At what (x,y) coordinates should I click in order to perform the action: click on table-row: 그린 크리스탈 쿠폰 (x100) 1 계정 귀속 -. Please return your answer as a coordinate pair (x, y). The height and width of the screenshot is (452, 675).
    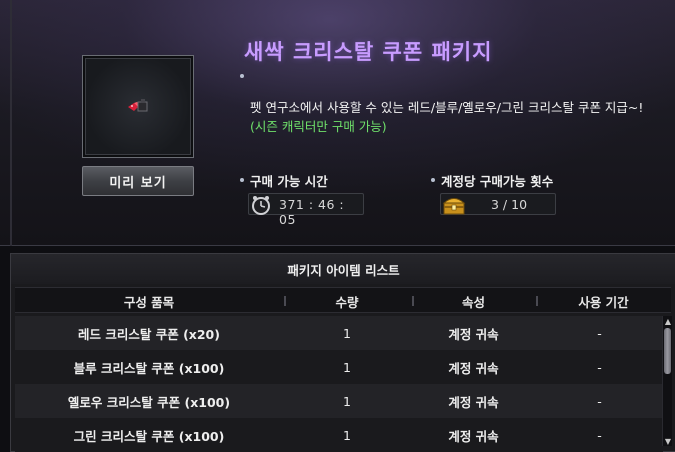
    Looking at the image, I should click on (339, 435).